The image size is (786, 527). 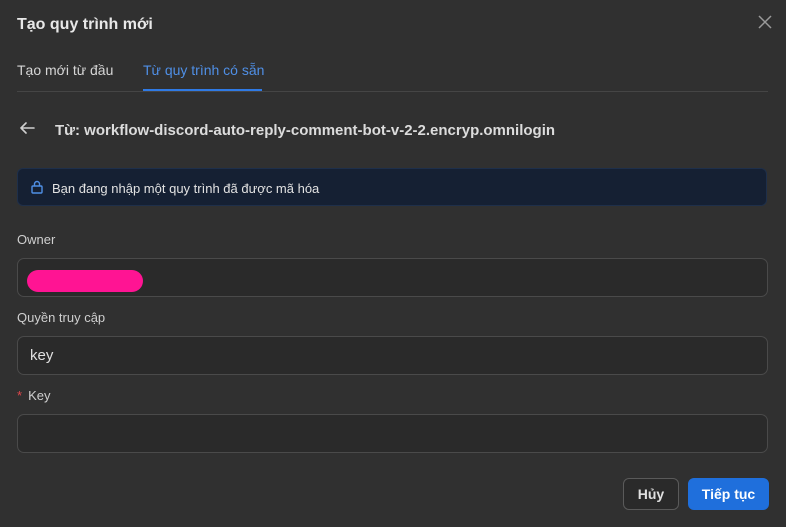 I want to click on key-field, so click(x=392, y=433).